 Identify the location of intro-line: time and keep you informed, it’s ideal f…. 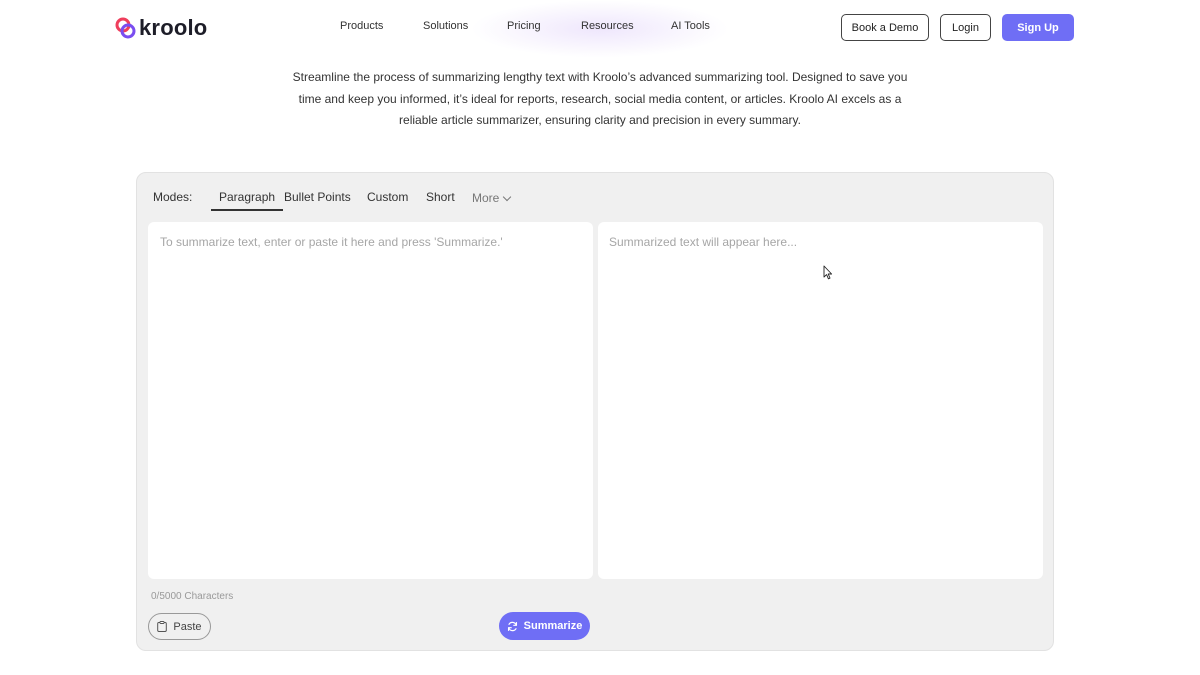
(600, 98).